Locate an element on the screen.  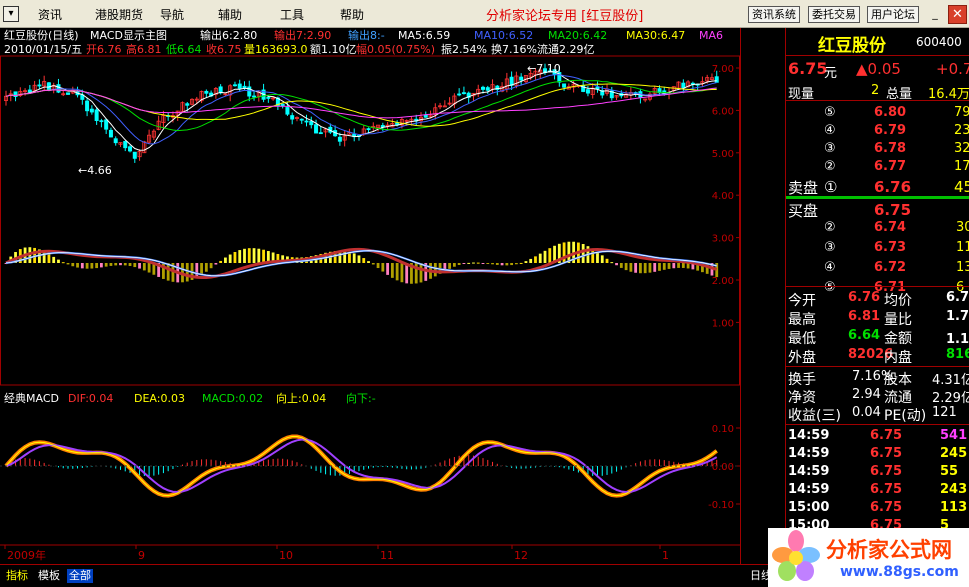
bid-level: ⑤ is located at coordinates (830, 287).